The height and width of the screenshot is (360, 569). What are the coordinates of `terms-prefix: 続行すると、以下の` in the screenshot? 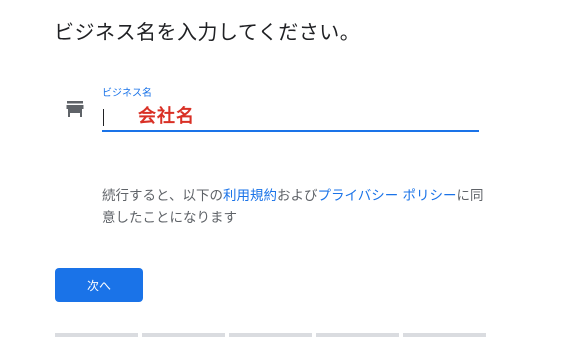 It's located at (162, 196).